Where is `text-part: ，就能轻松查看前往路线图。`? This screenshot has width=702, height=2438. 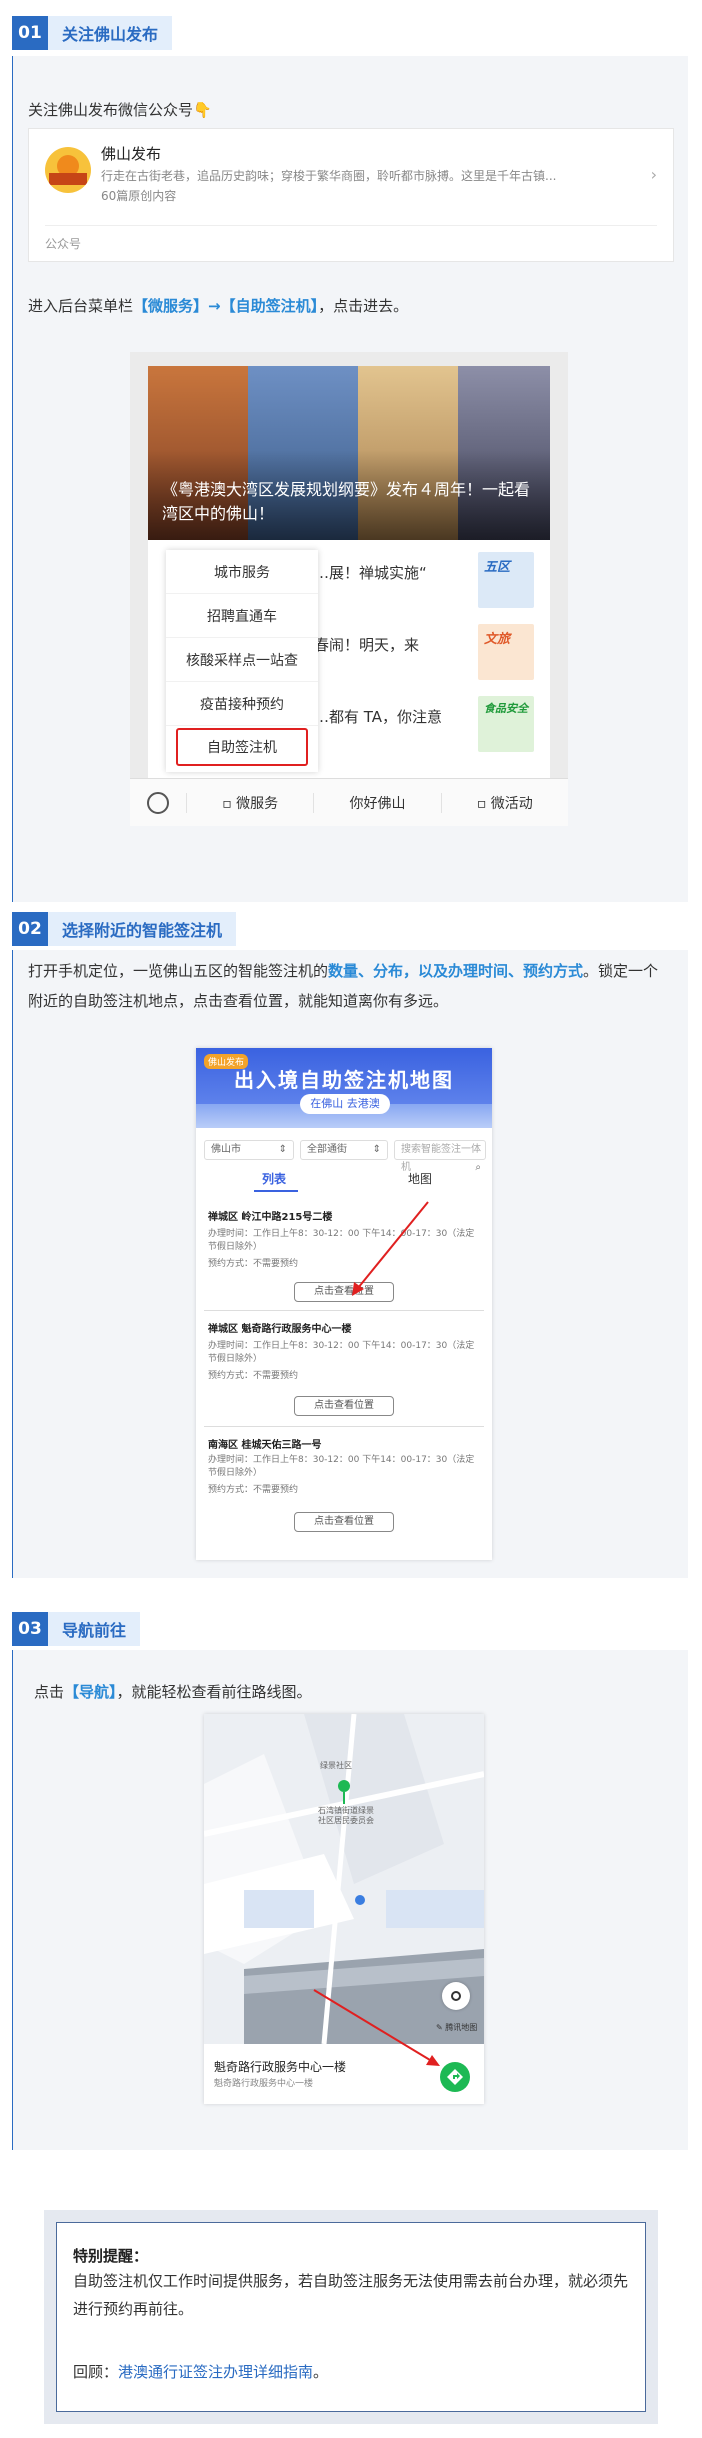
text-part: ，就能轻松查看前往路线图。 is located at coordinates (214, 1692).